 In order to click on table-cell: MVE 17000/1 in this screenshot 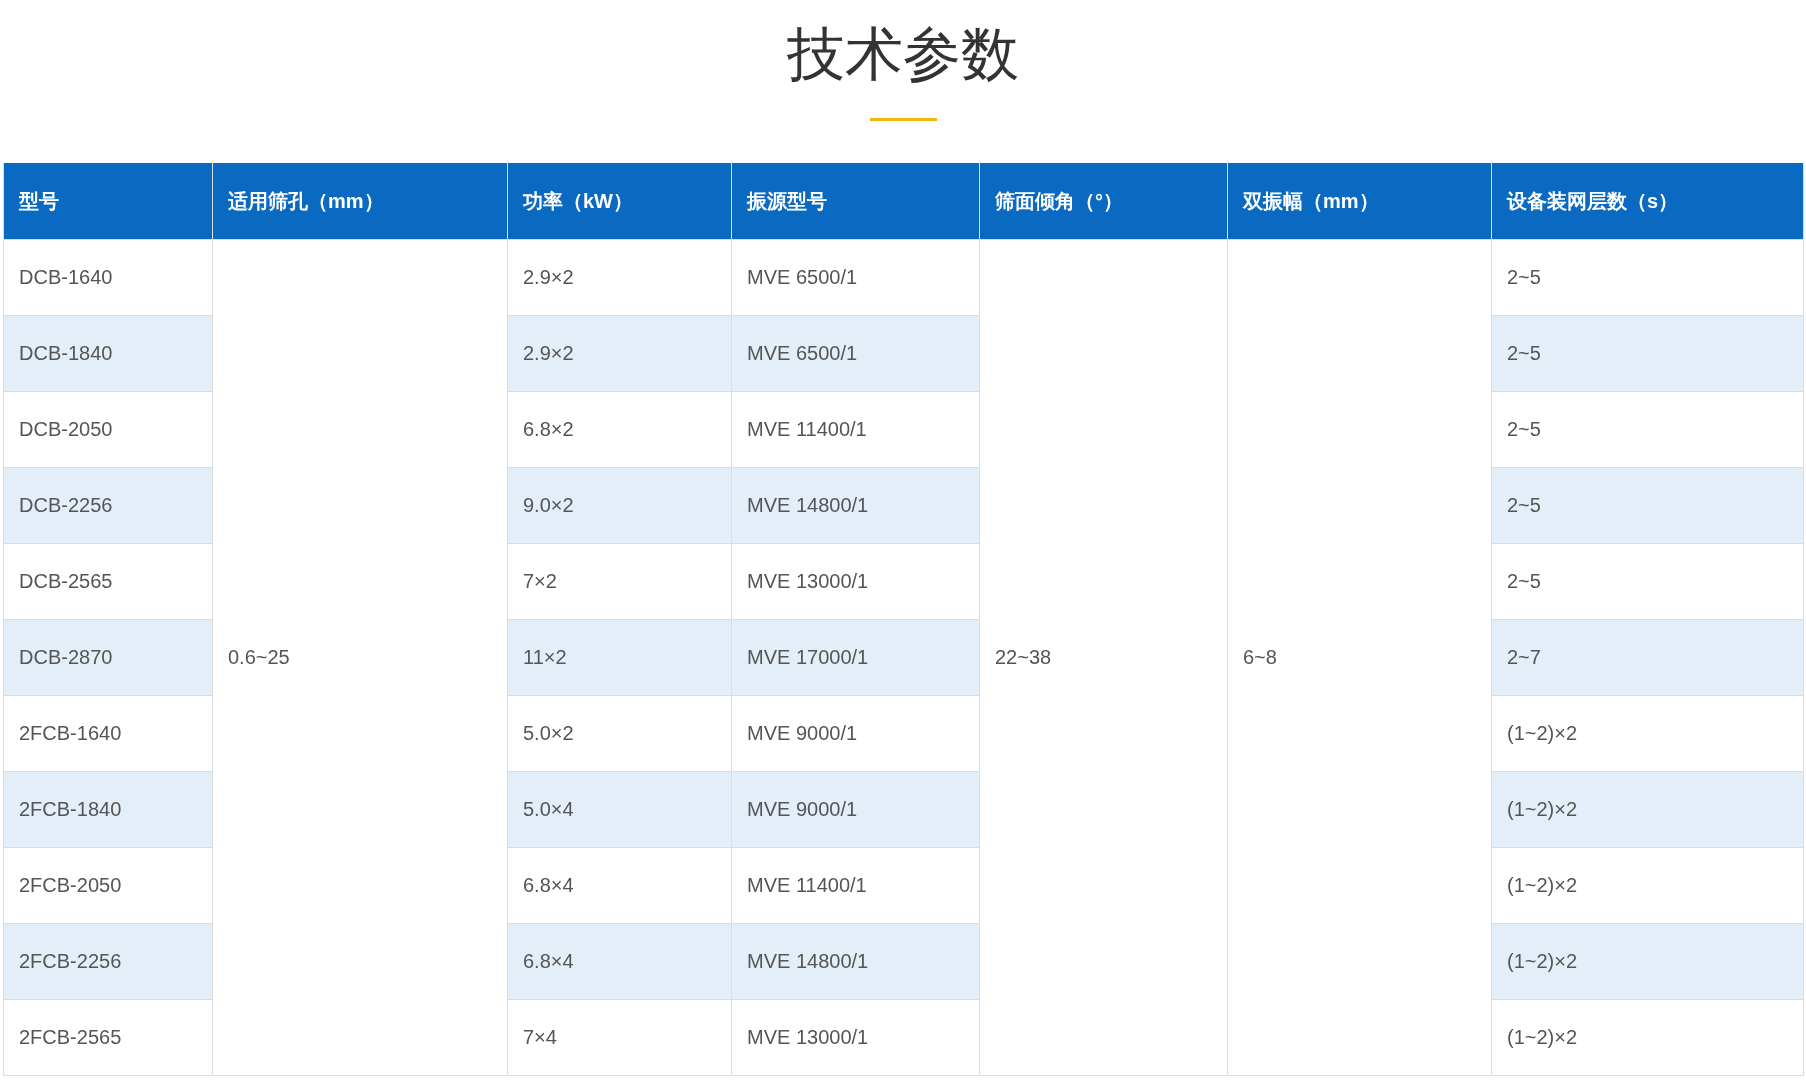, I will do `click(855, 657)`.